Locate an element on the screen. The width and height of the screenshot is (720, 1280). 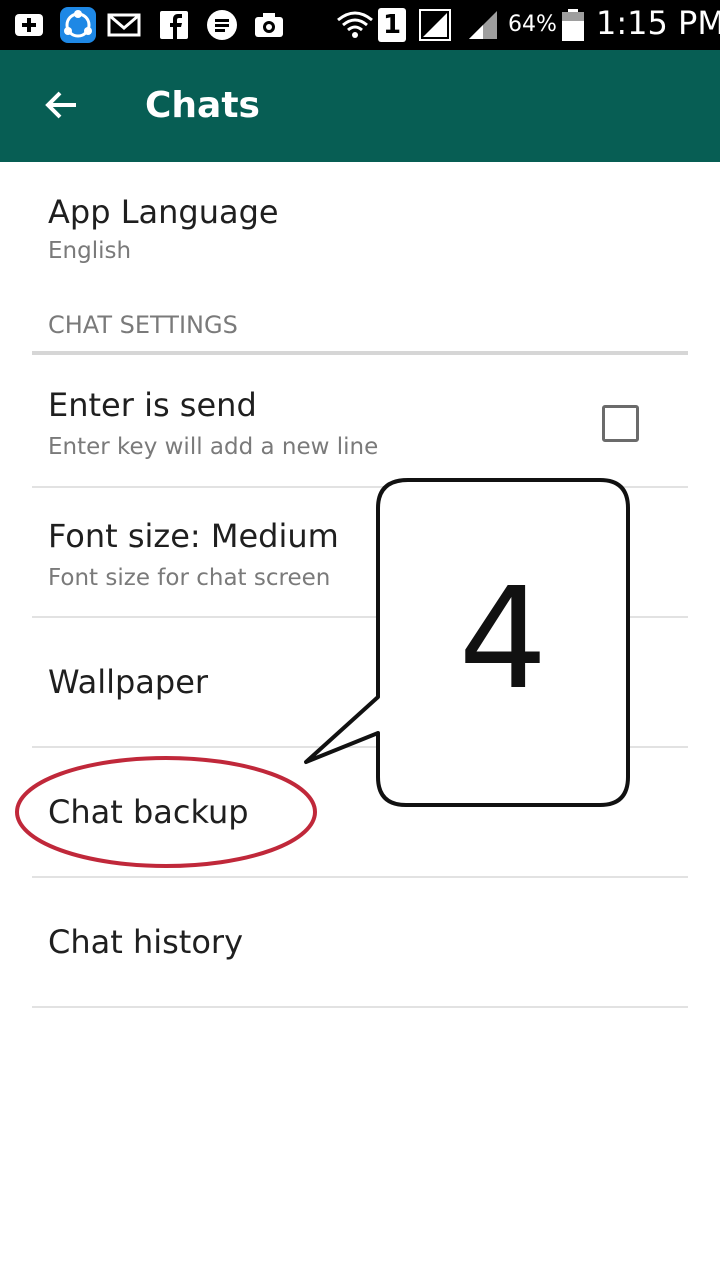
battery-icon is located at coordinates (573, 25).